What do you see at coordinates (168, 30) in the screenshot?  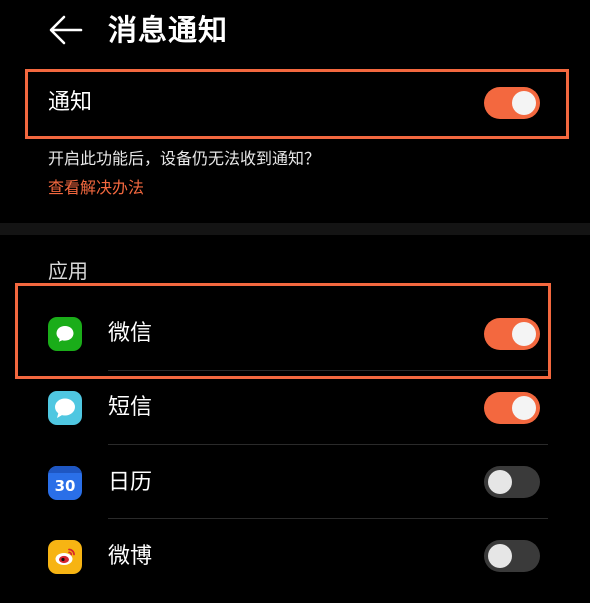 I see `page-title: 消息通知` at bounding box center [168, 30].